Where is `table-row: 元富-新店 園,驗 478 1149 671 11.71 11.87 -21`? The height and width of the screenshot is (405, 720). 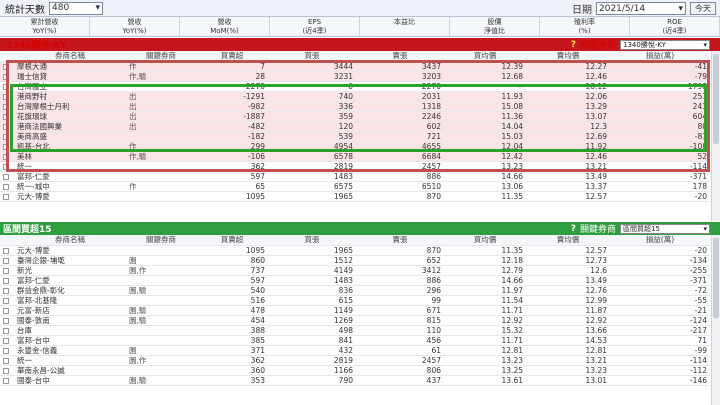 table-row: 元富-新店 園,驗 478 1149 671 11.71 11.87 -21 is located at coordinates (355, 310).